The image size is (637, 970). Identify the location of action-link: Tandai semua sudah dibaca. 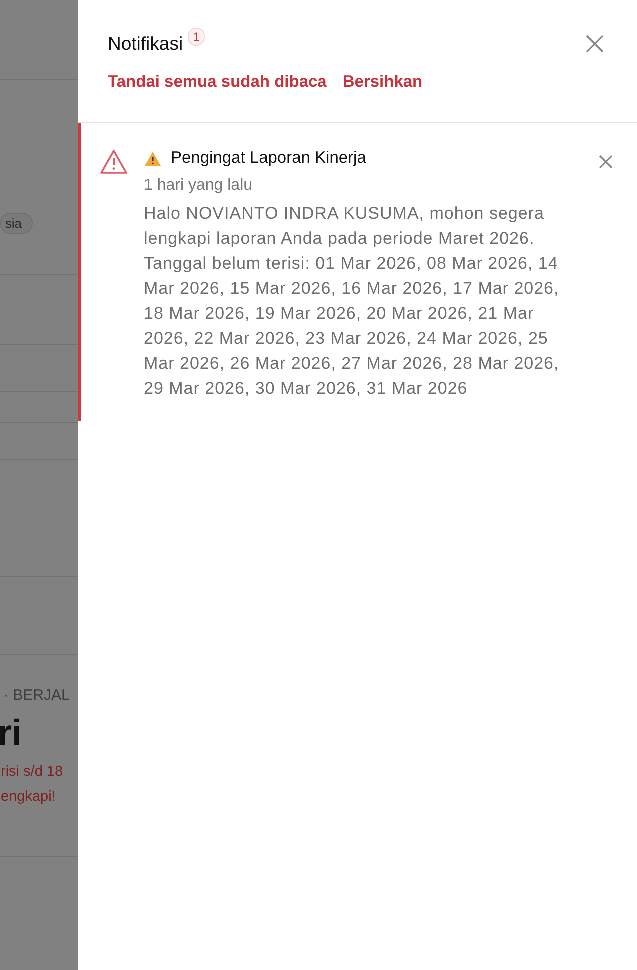
(217, 82).